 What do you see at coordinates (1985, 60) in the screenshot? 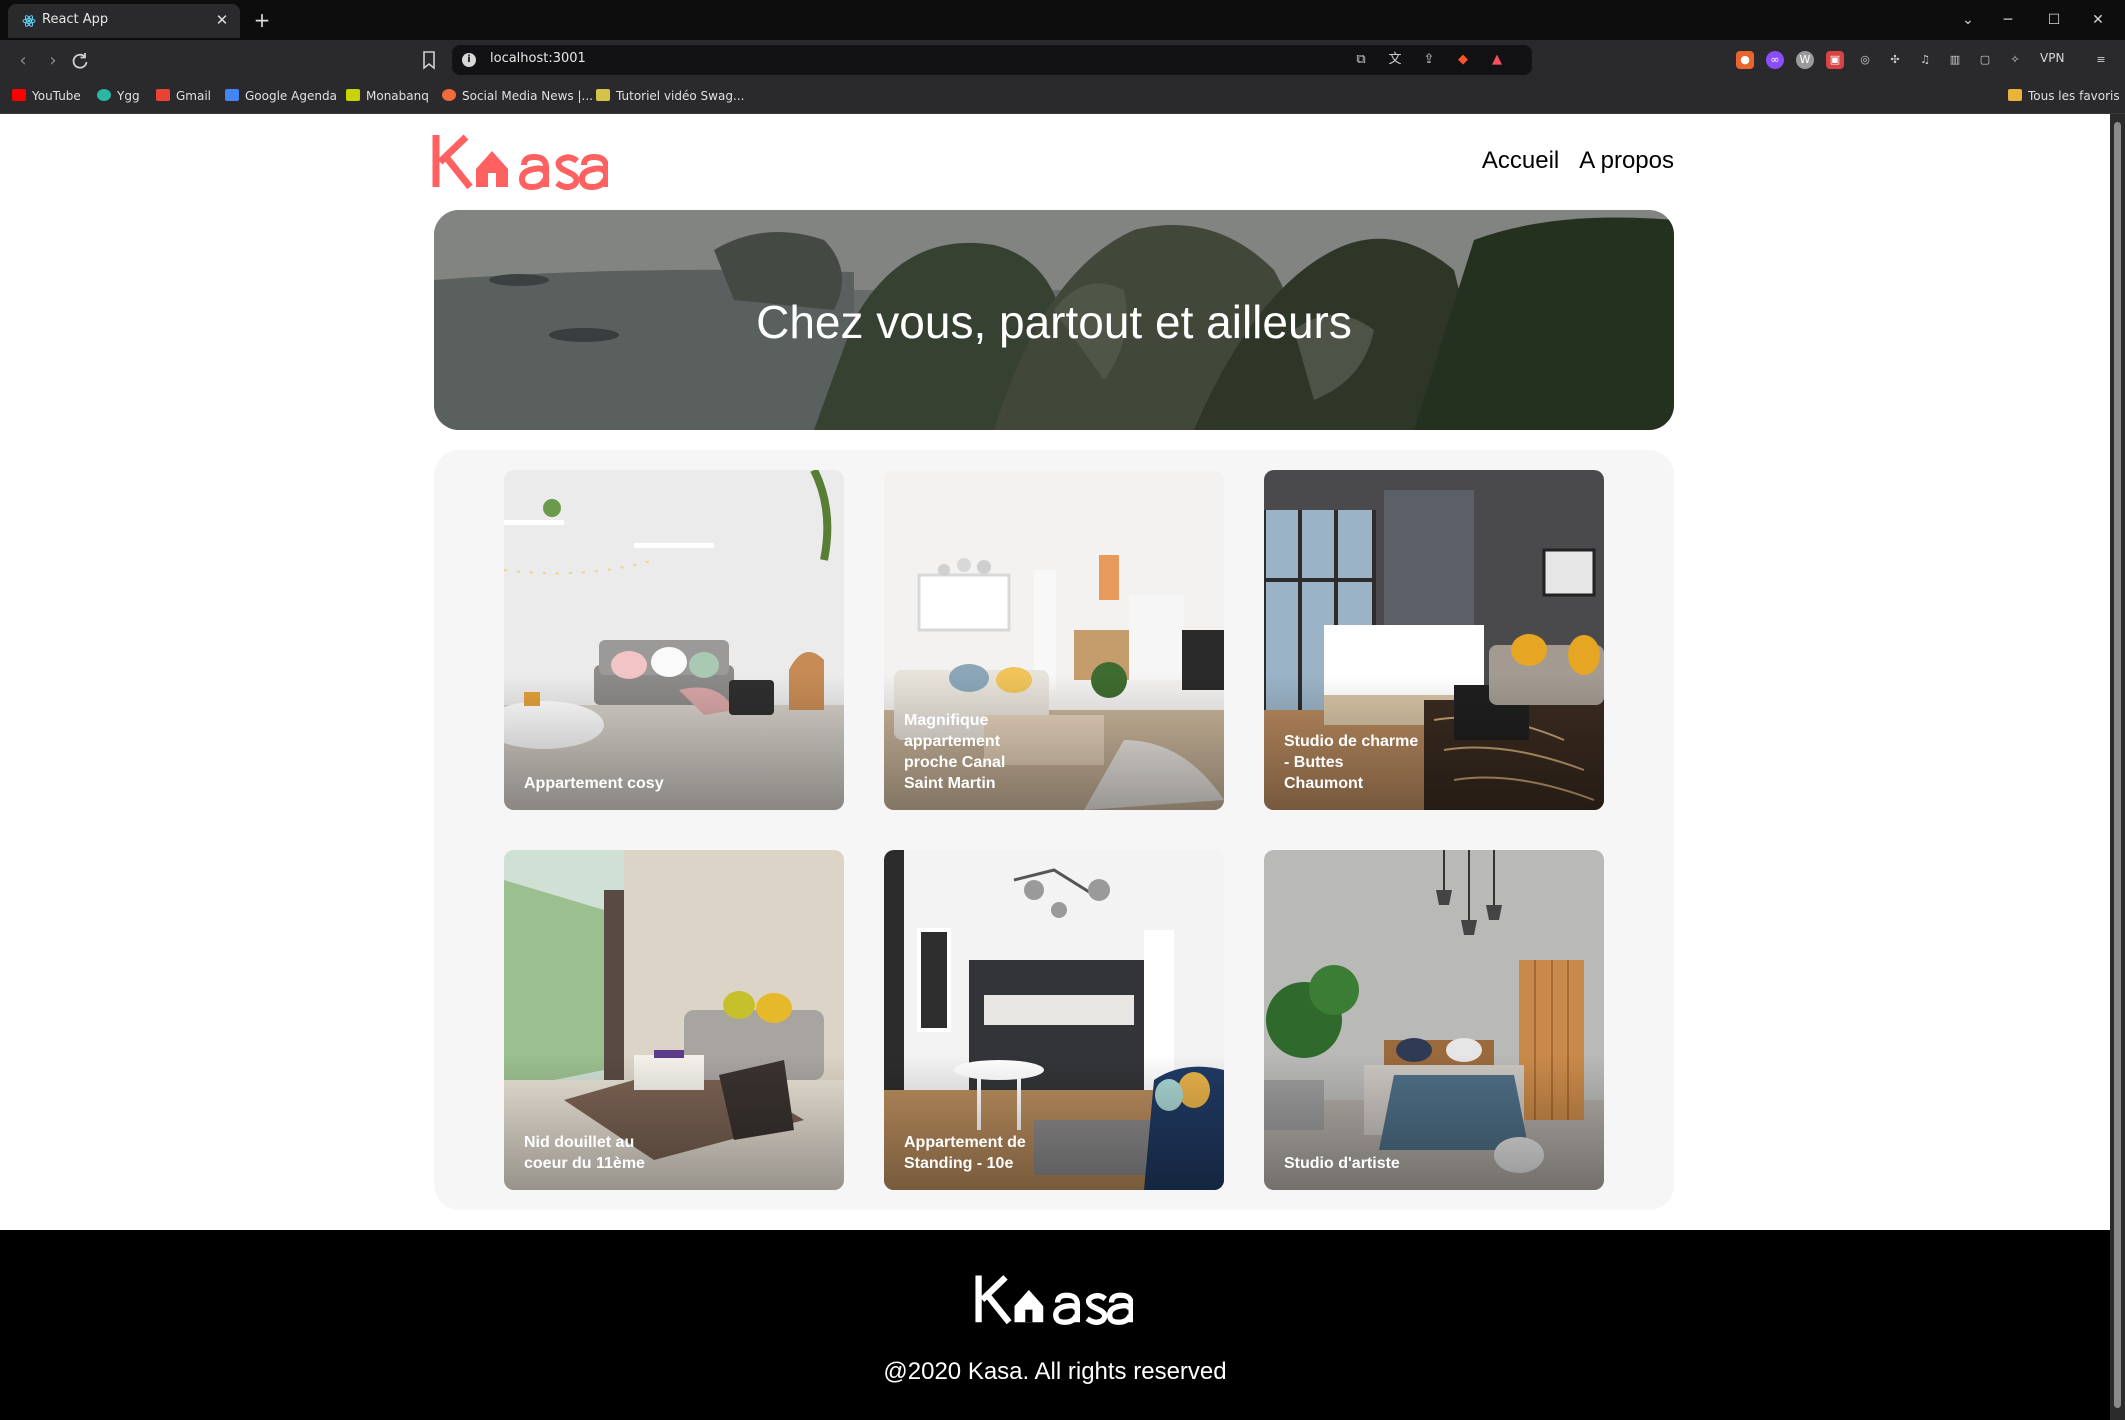
I see `wallet-icon: ▢` at bounding box center [1985, 60].